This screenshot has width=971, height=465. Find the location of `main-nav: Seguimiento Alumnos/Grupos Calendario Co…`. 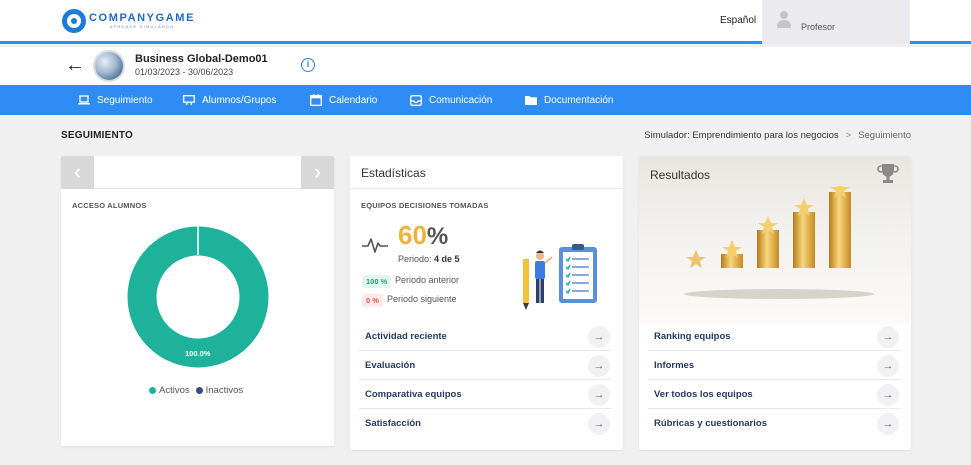

main-nav: Seguimiento Alumnos/Grupos Calendario Co… is located at coordinates (485, 100).